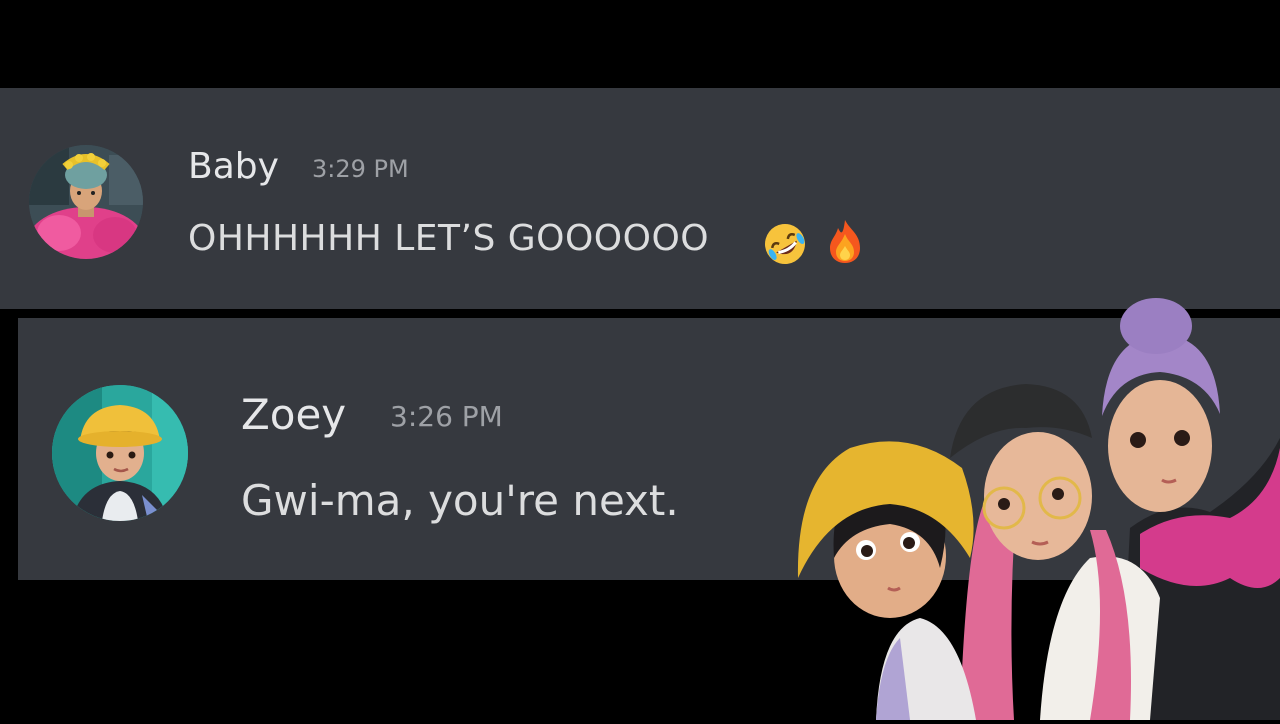  I want to click on timestamp: 3:26 PM, so click(446, 416).